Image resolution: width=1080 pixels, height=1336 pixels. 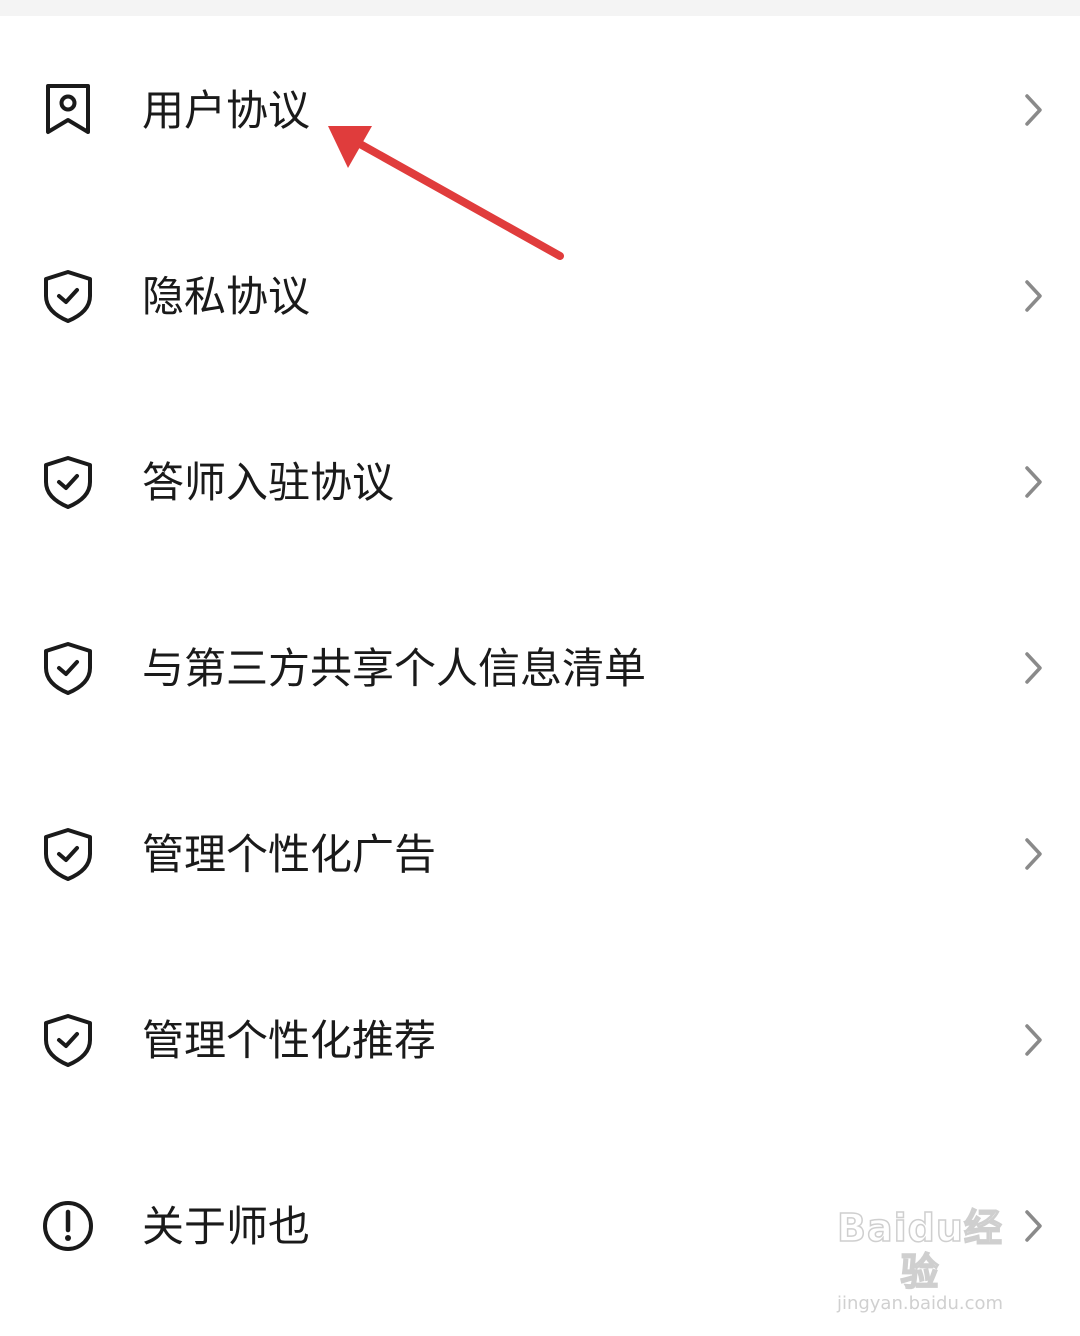 I want to click on baidu-watermark: Baidu经验 jingyan.baidu.com, so click(x=920, y=1259).